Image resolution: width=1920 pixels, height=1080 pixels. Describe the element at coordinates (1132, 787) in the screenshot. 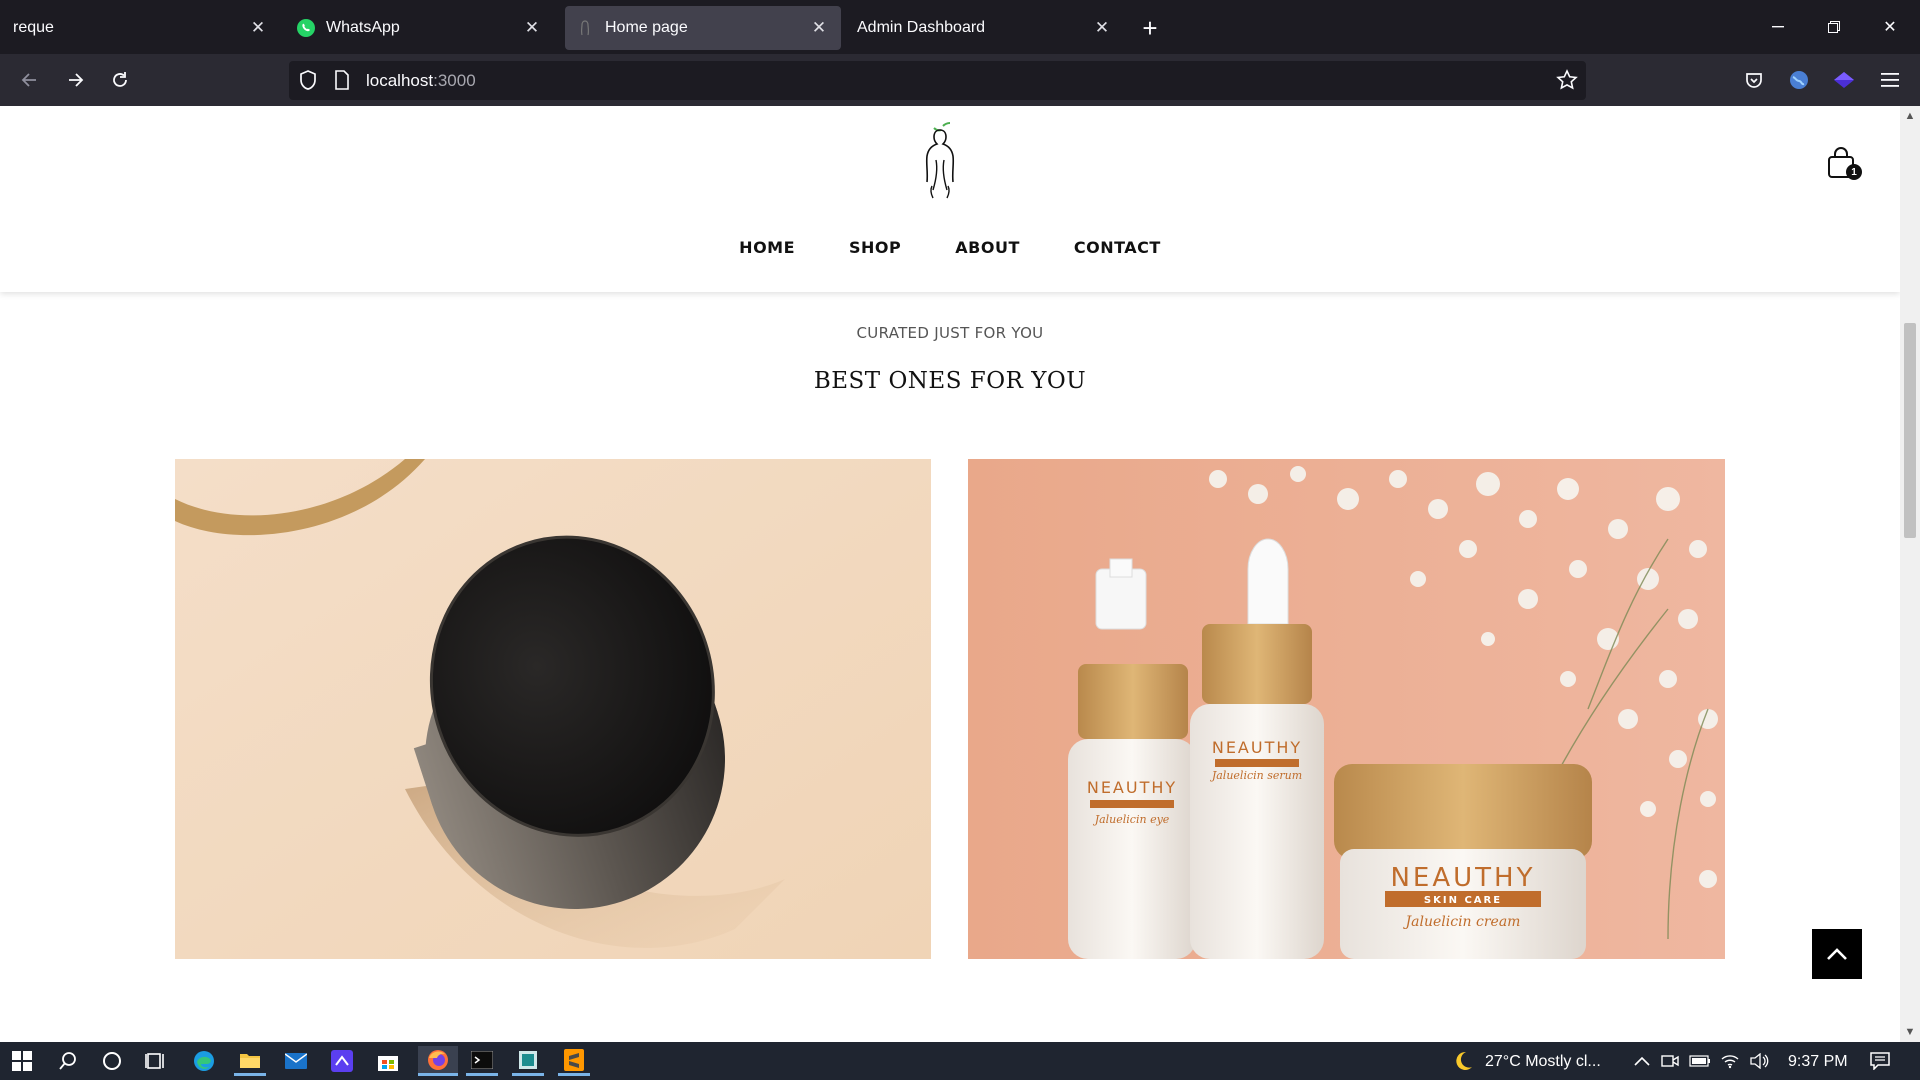

I see `bottle1-brand: NEAUTHY` at that location.